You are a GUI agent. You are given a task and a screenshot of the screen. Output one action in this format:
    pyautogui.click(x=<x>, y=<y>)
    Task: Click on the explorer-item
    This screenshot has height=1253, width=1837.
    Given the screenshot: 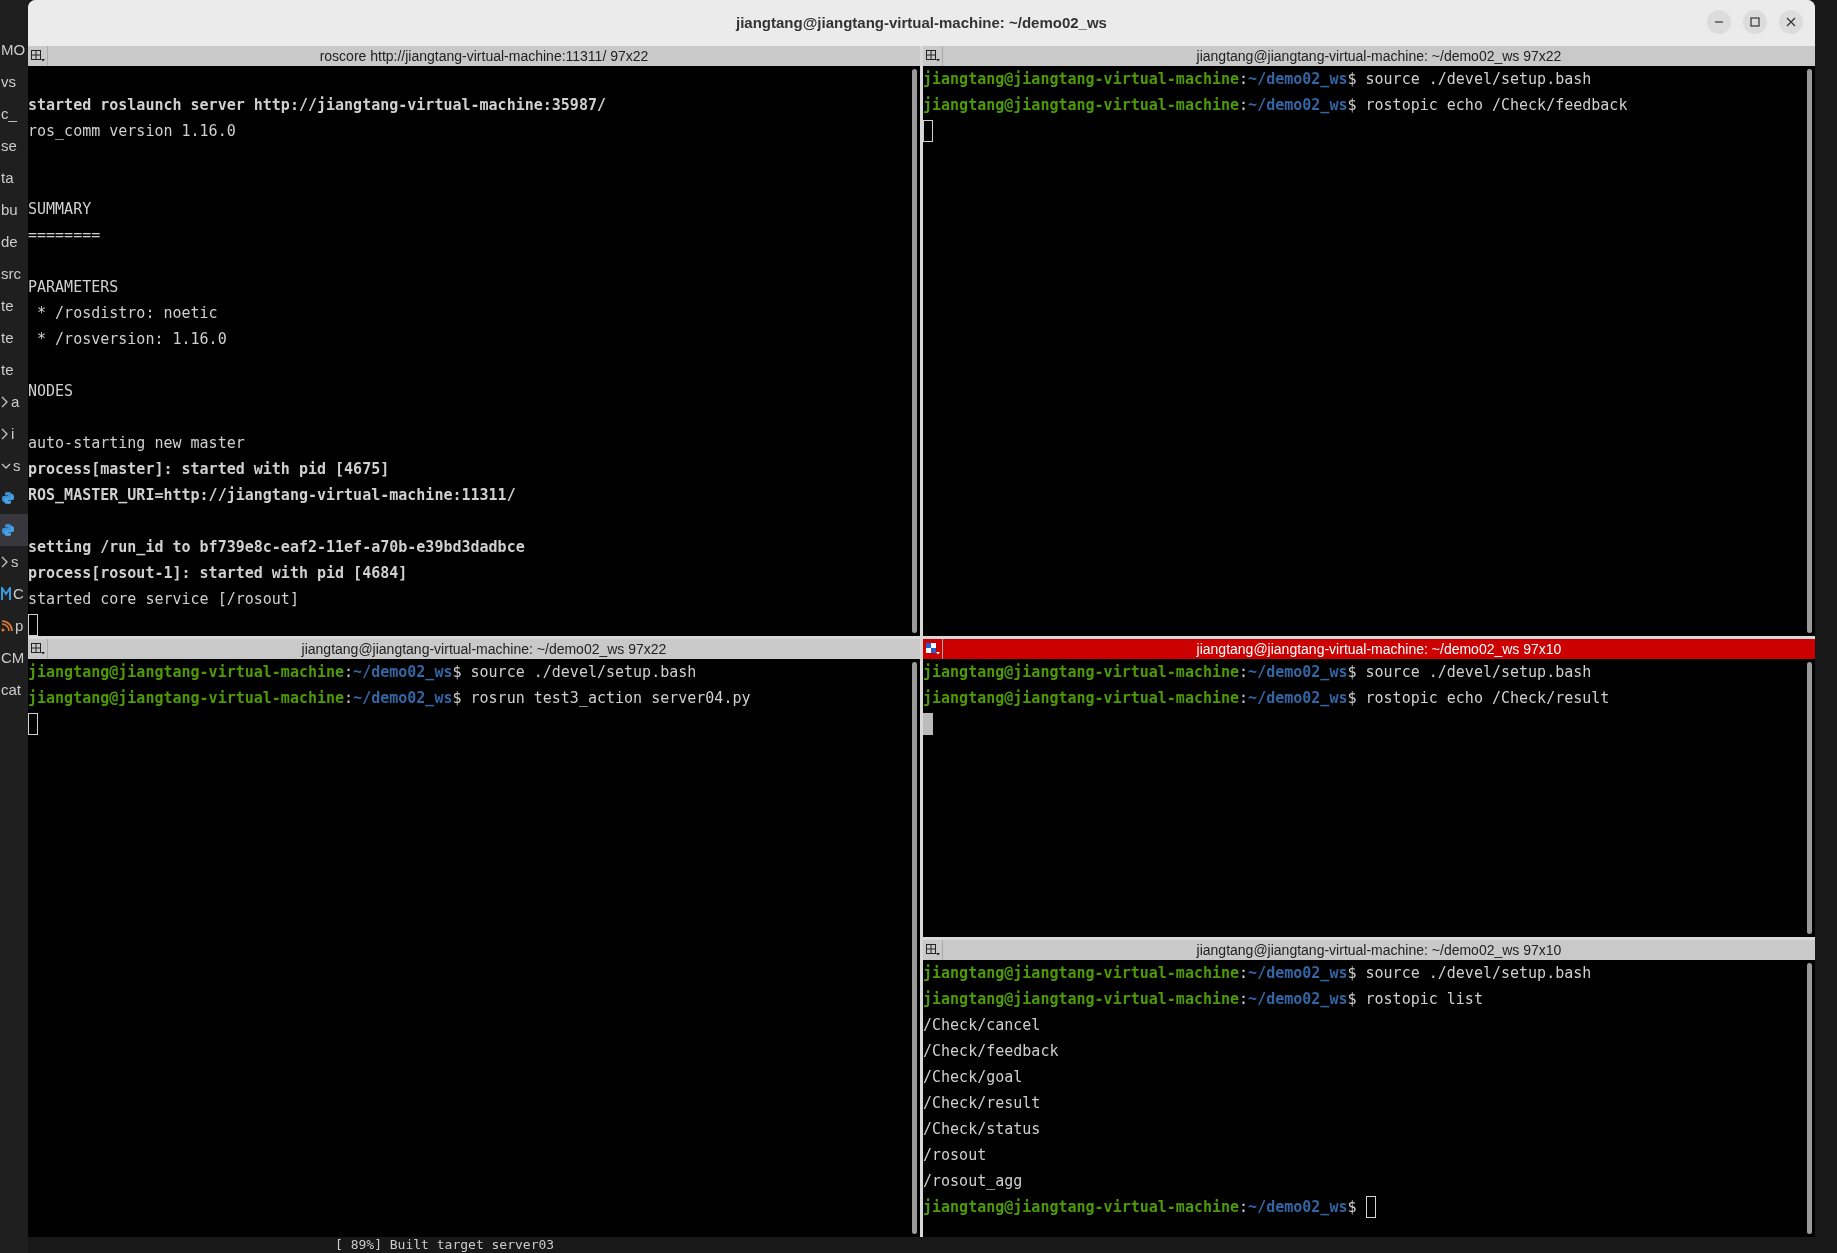 What is the action you would take?
    pyautogui.click(x=14, y=530)
    